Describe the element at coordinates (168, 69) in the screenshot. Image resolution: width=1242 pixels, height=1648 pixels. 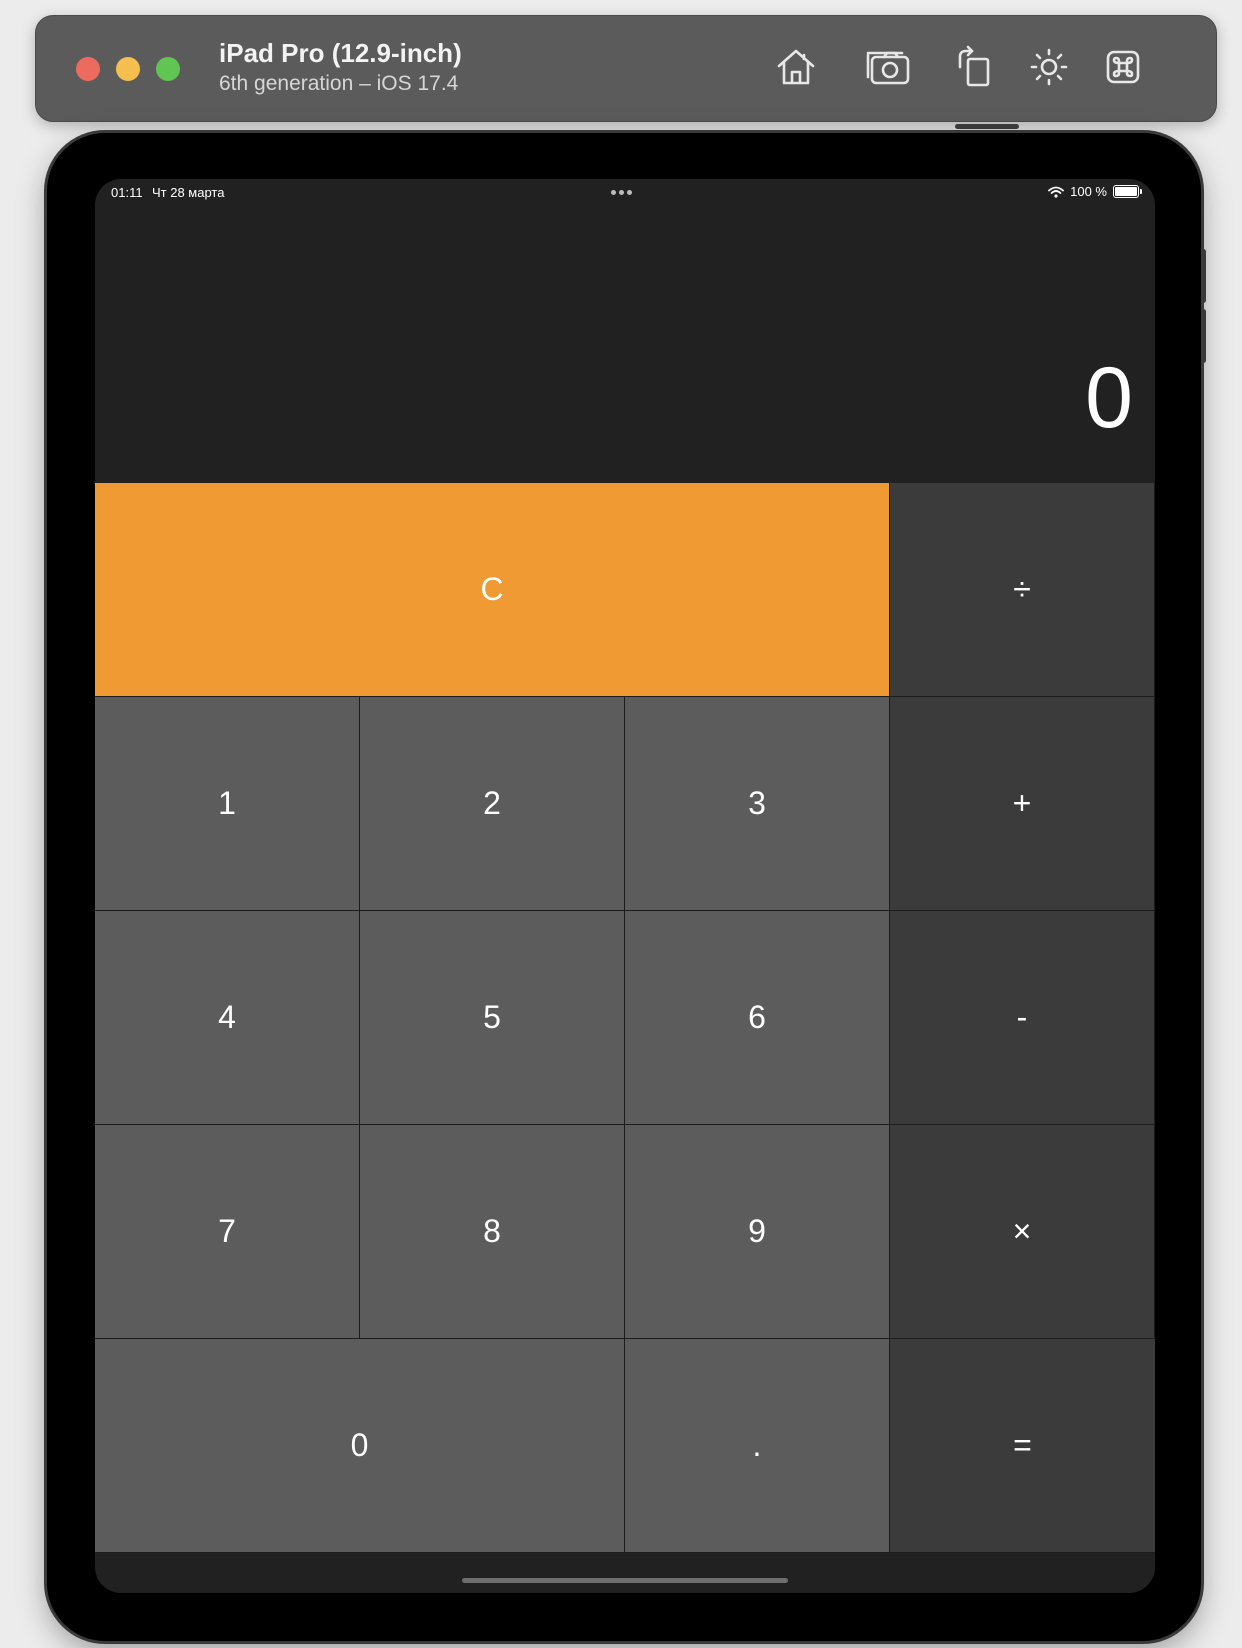
I see `zoom-window-button` at that location.